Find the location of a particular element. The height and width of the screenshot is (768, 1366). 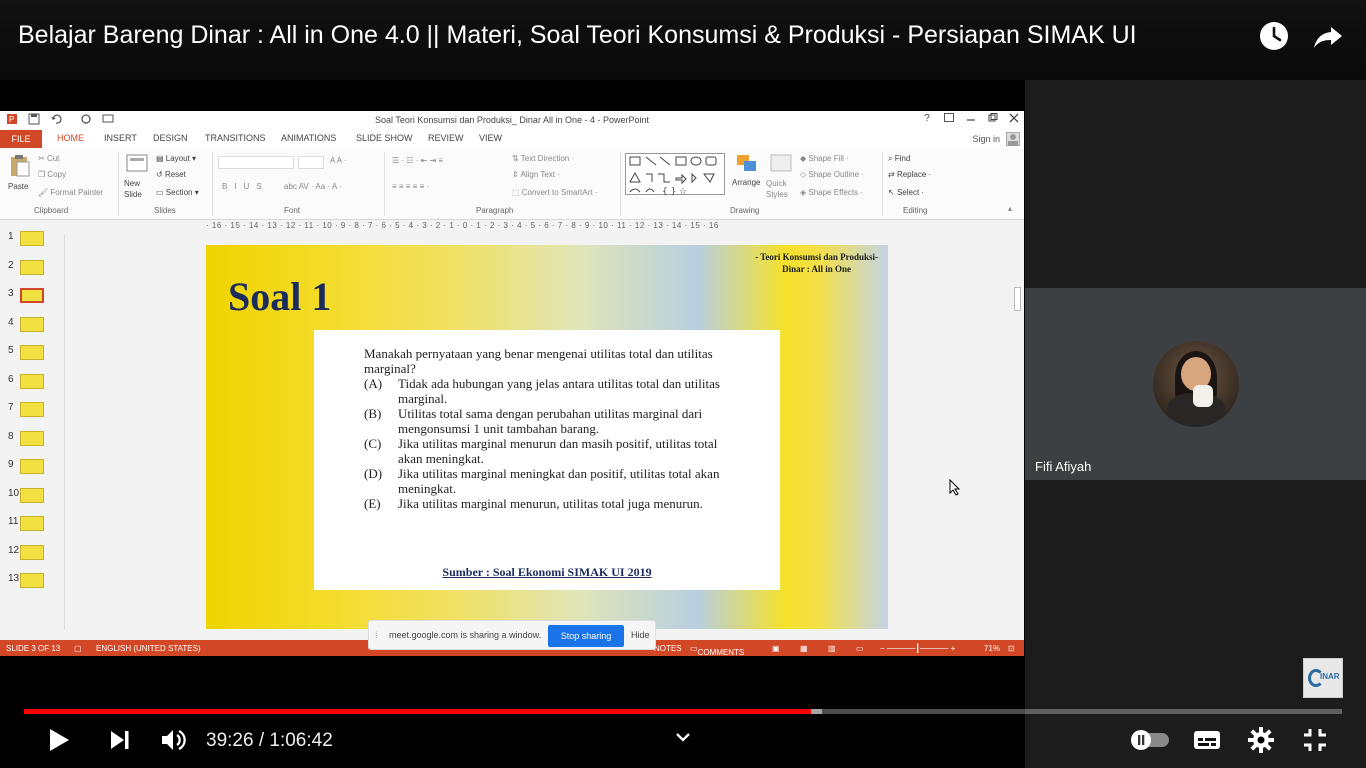

new-slide-button: New Slide is located at coordinates (138, 189).